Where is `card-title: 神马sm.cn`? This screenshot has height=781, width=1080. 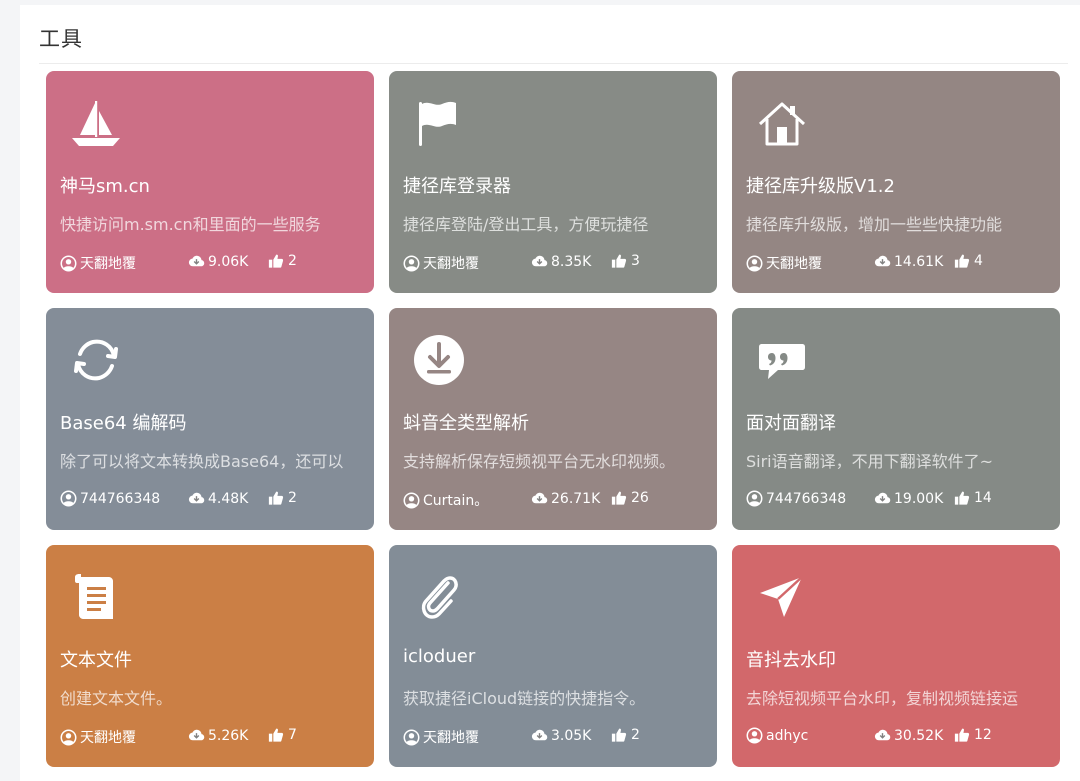
card-title: 神马sm.cn is located at coordinates (105, 186).